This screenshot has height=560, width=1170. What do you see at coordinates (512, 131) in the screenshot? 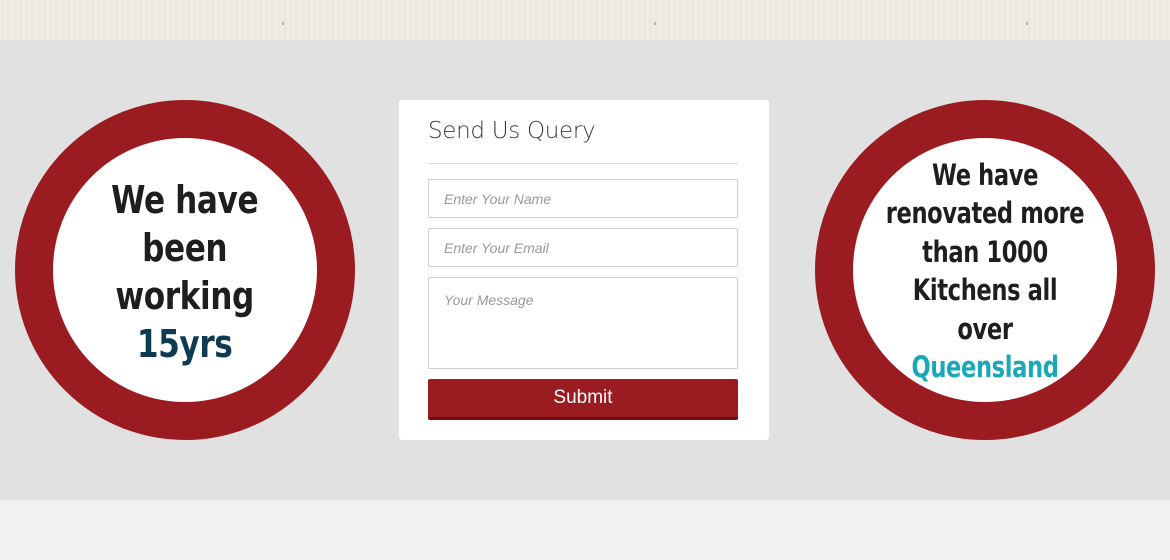
I see `form-title: Send Us Query` at bounding box center [512, 131].